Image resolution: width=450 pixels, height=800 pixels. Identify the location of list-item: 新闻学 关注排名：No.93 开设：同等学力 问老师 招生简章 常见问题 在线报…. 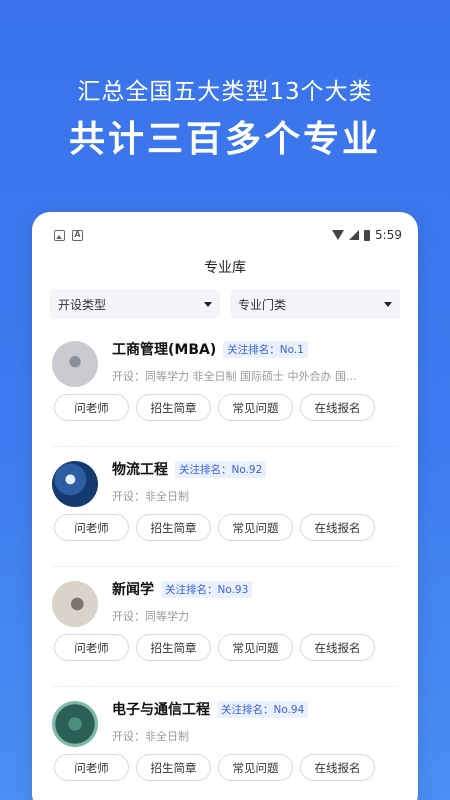
(225, 627).